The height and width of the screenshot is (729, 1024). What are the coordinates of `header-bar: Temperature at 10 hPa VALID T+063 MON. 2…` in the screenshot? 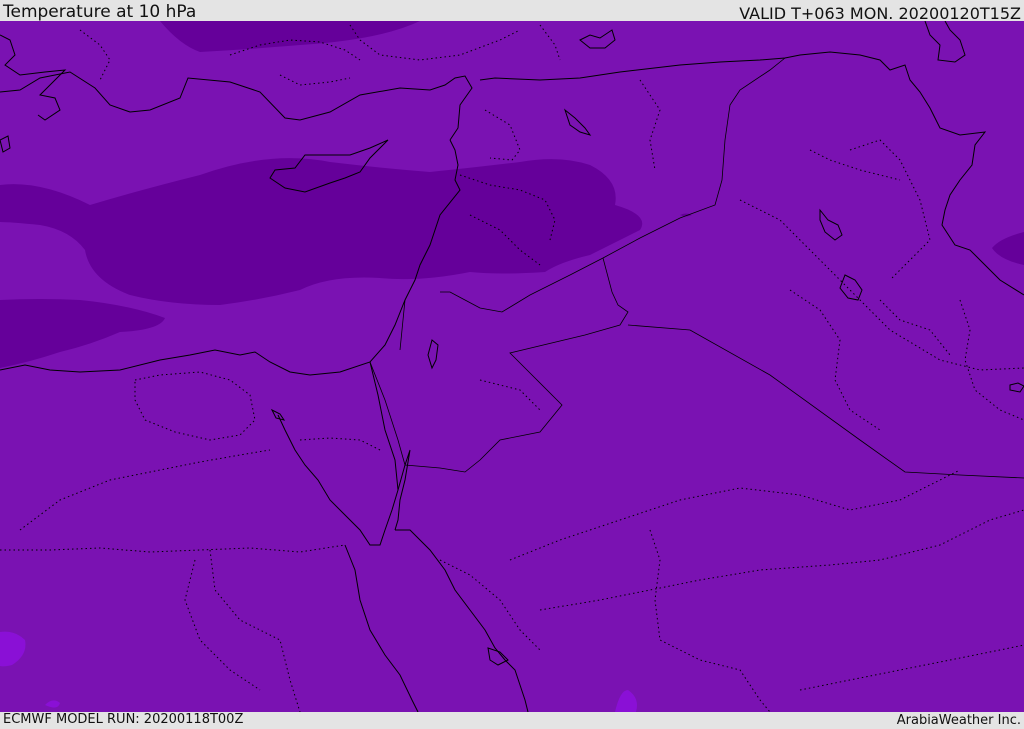 It's located at (512, 11).